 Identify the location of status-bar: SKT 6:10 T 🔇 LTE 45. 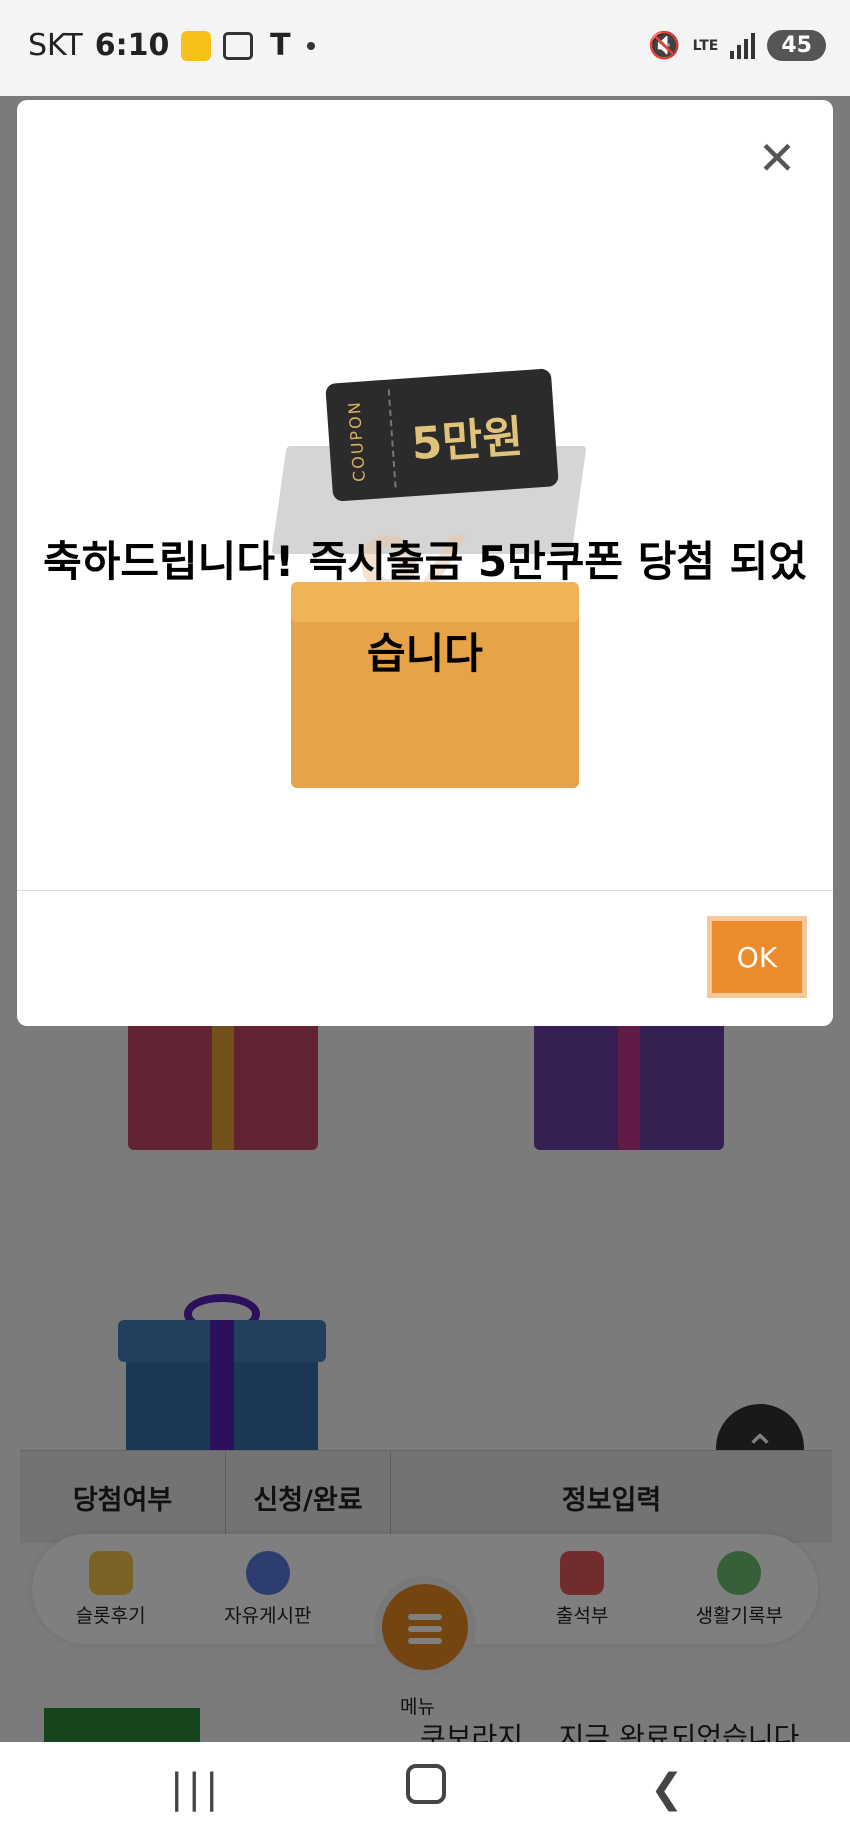
(425, 48).